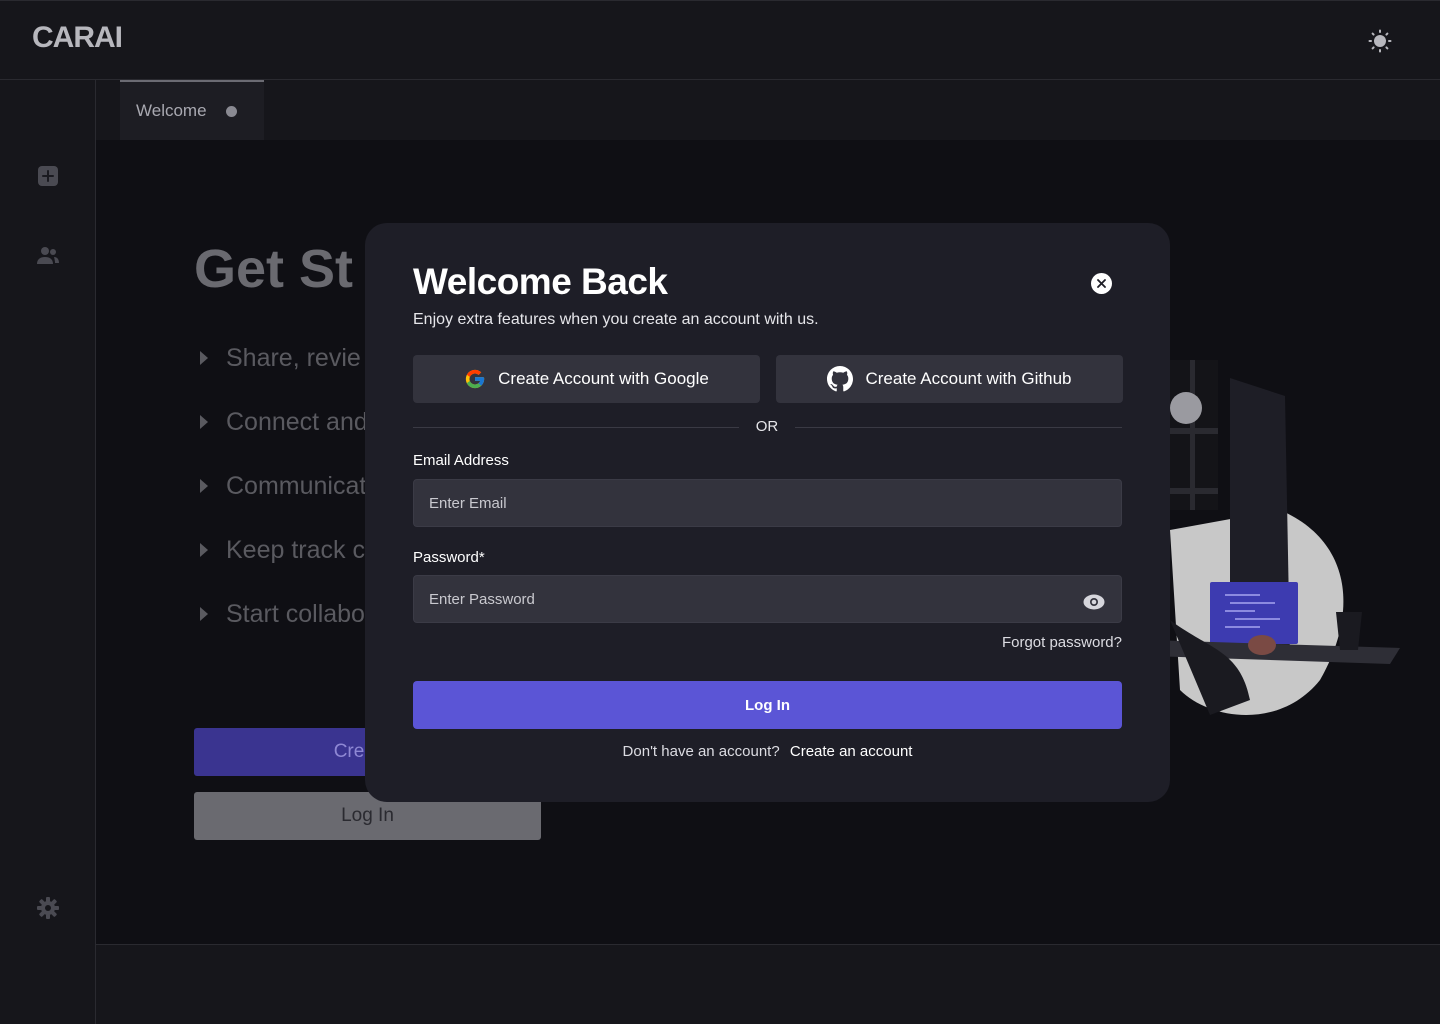  What do you see at coordinates (767, 599) in the screenshot?
I see `password-field: Enter Password` at bounding box center [767, 599].